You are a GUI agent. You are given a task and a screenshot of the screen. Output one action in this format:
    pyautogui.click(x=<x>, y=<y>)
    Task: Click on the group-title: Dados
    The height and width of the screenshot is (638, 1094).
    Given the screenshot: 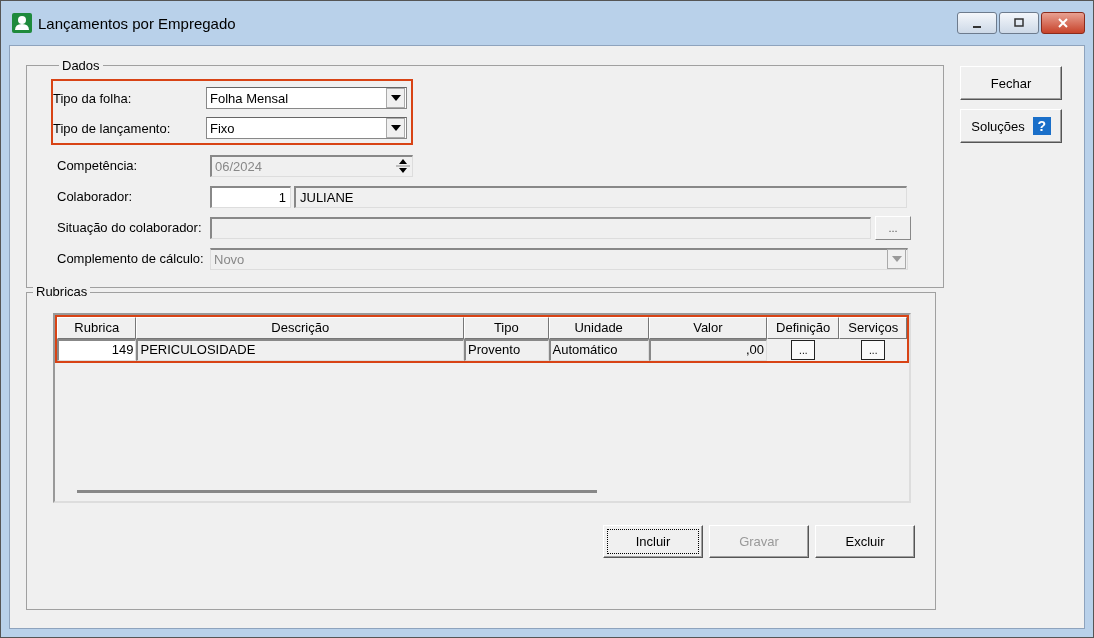 What is the action you would take?
    pyautogui.click(x=81, y=65)
    